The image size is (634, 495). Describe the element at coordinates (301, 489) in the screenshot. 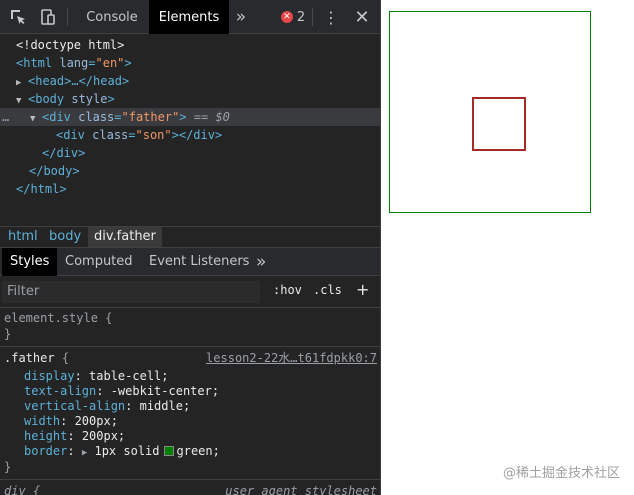

I see `user-agent-stylesheet-label: user agent stylesheet` at that location.